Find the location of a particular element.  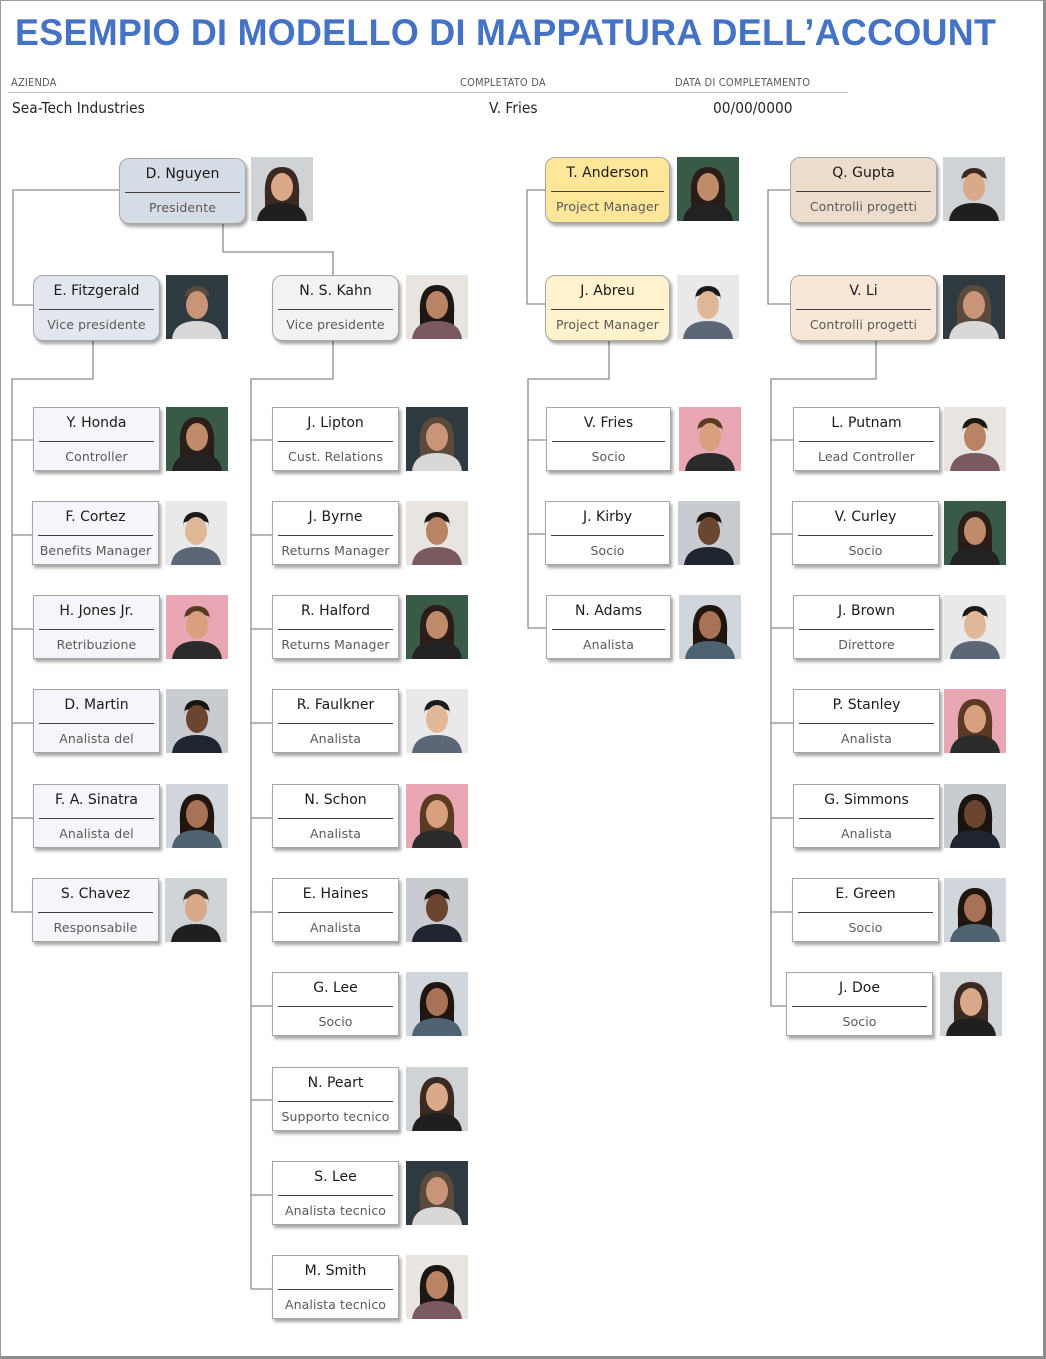

org-node-nguyen: D. Nguyen Presidente is located at coordinates (182, 191).